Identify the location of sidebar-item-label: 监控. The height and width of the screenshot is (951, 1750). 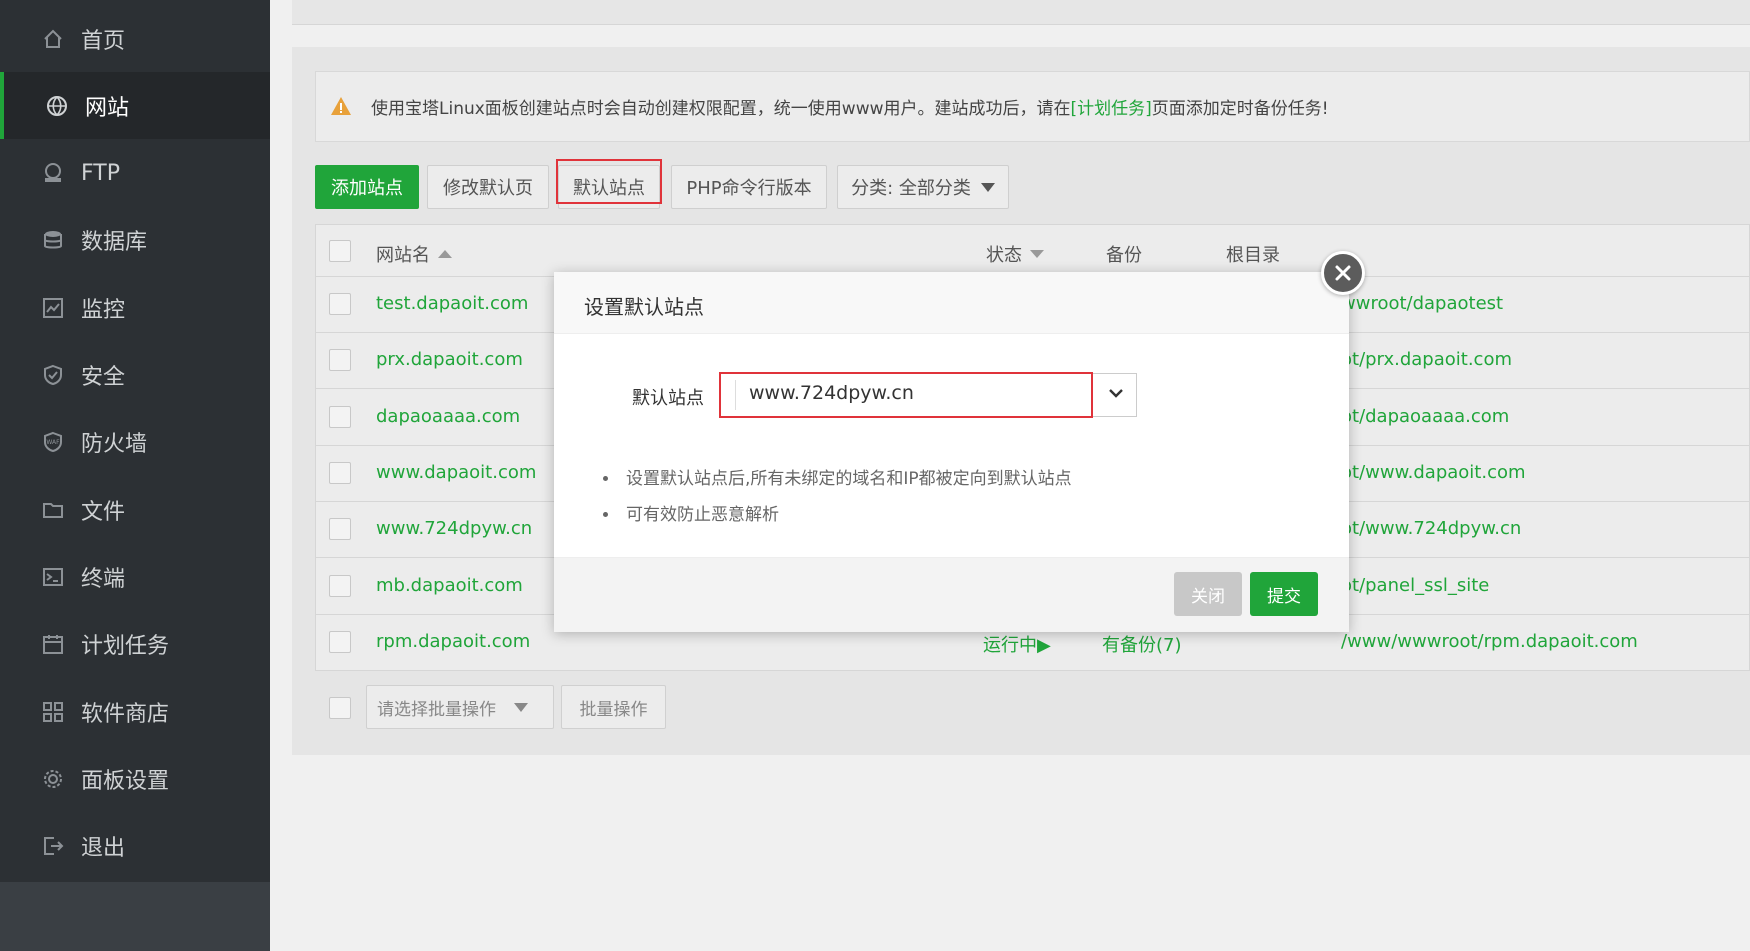
(103, 310).